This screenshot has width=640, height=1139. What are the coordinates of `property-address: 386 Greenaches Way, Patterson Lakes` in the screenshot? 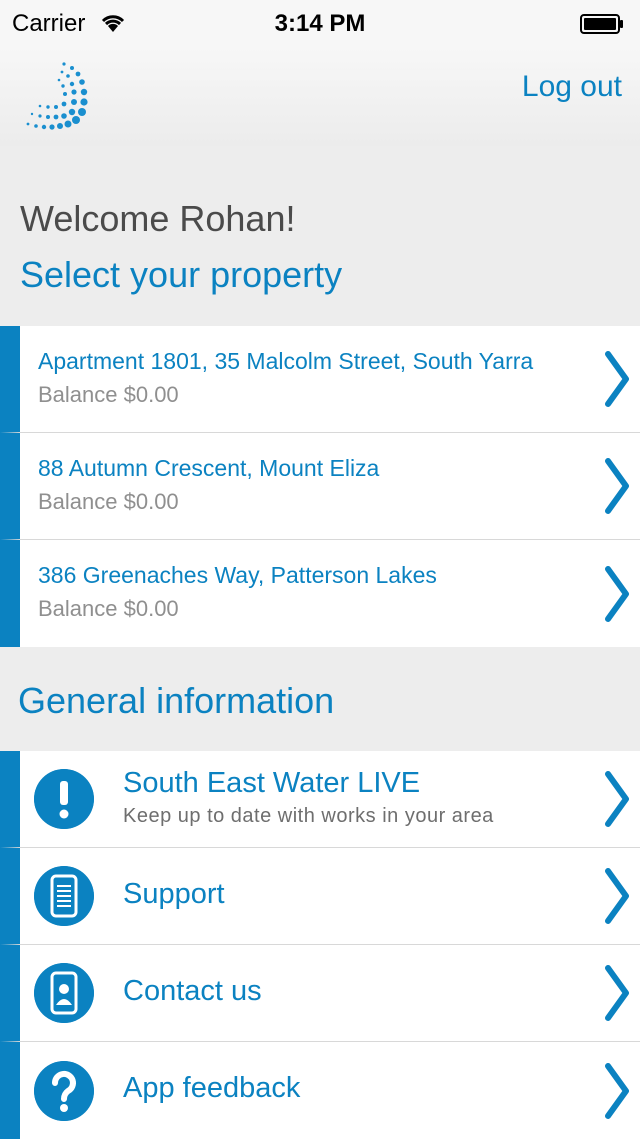 It's located at (237, 575).